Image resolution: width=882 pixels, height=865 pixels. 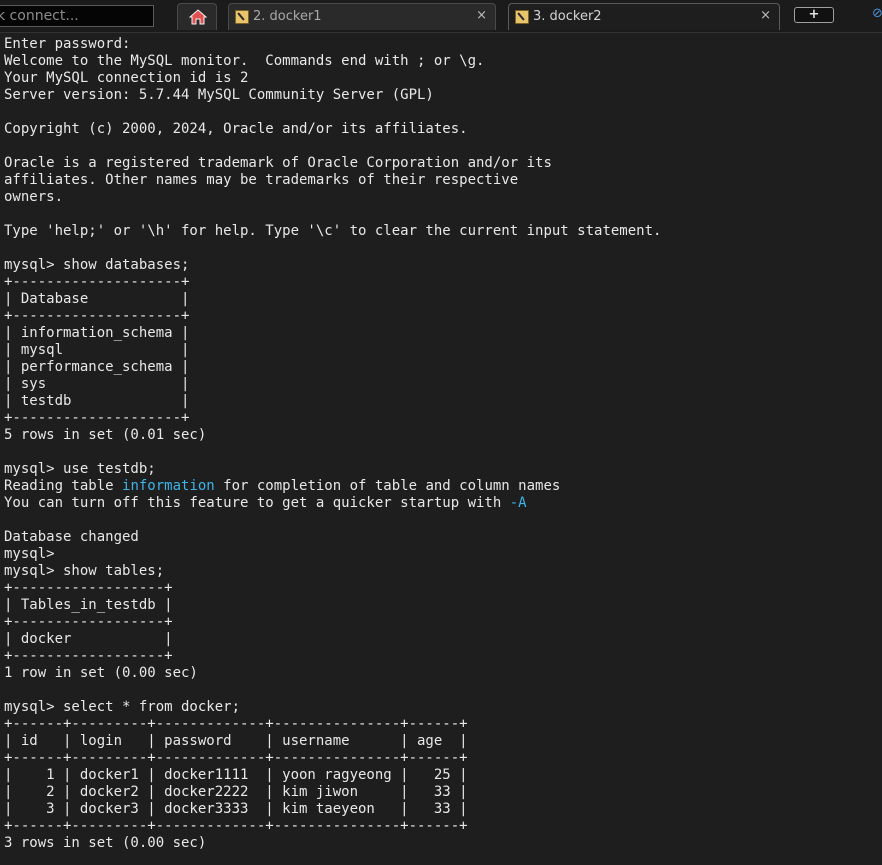 What do you see at coordinates (88, 639) in the screenshot?
I see `terminal-line: | docker |` at bounding box center [88, 639].